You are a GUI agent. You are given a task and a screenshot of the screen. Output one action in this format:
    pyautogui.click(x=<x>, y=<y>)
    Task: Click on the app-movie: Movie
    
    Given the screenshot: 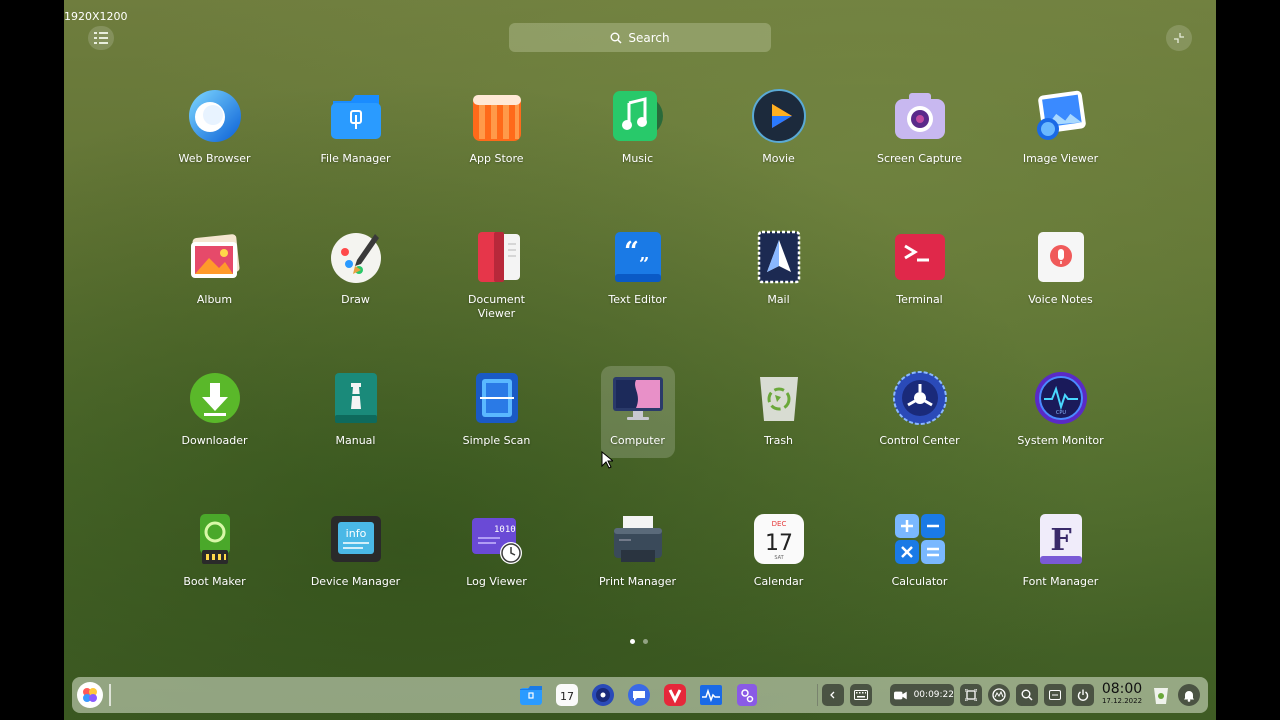 What is the action you would take?
    pyautogui.click(x=778, y=152)
    